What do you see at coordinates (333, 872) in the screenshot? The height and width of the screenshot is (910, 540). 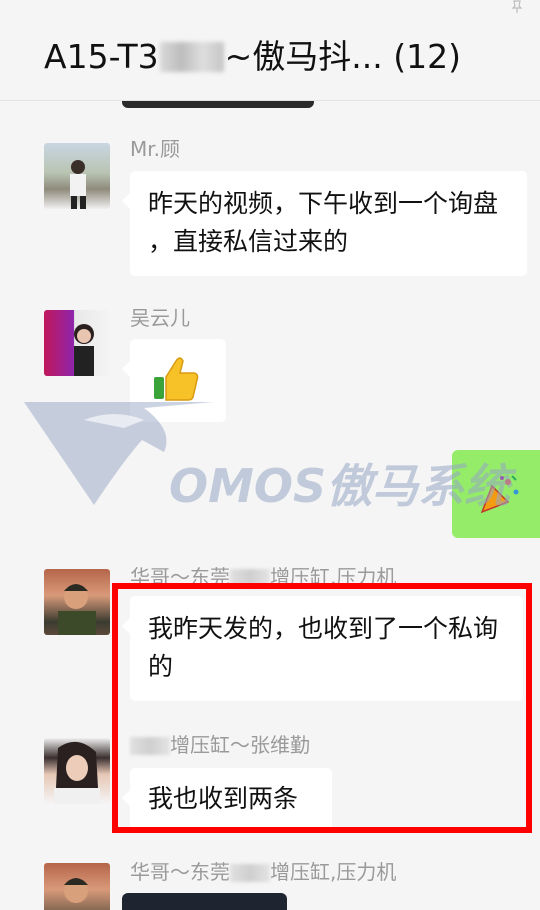 I see `sender-suffix: 增压缸,压力机` at bounding box center [333, 872].